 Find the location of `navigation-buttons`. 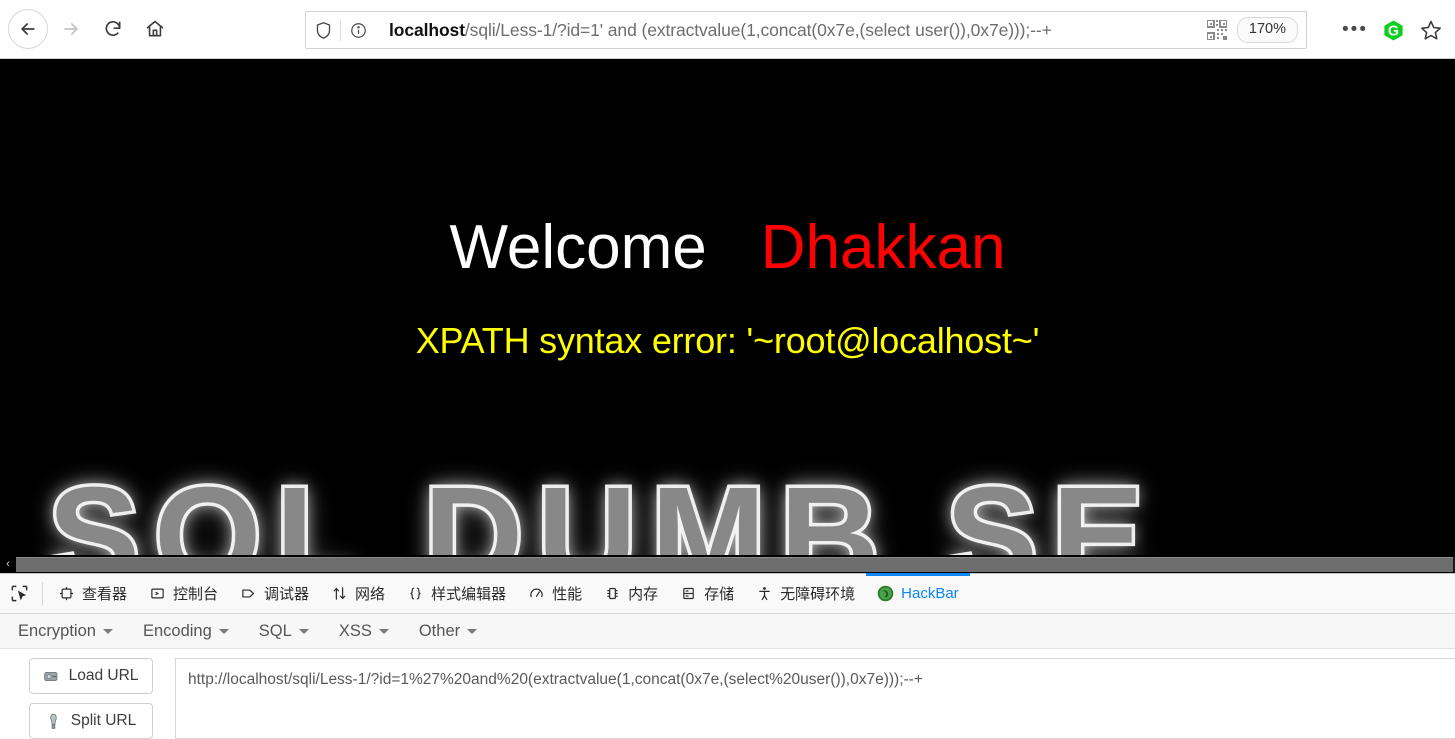

navigation-buttons is located at coordinates (87, 29).